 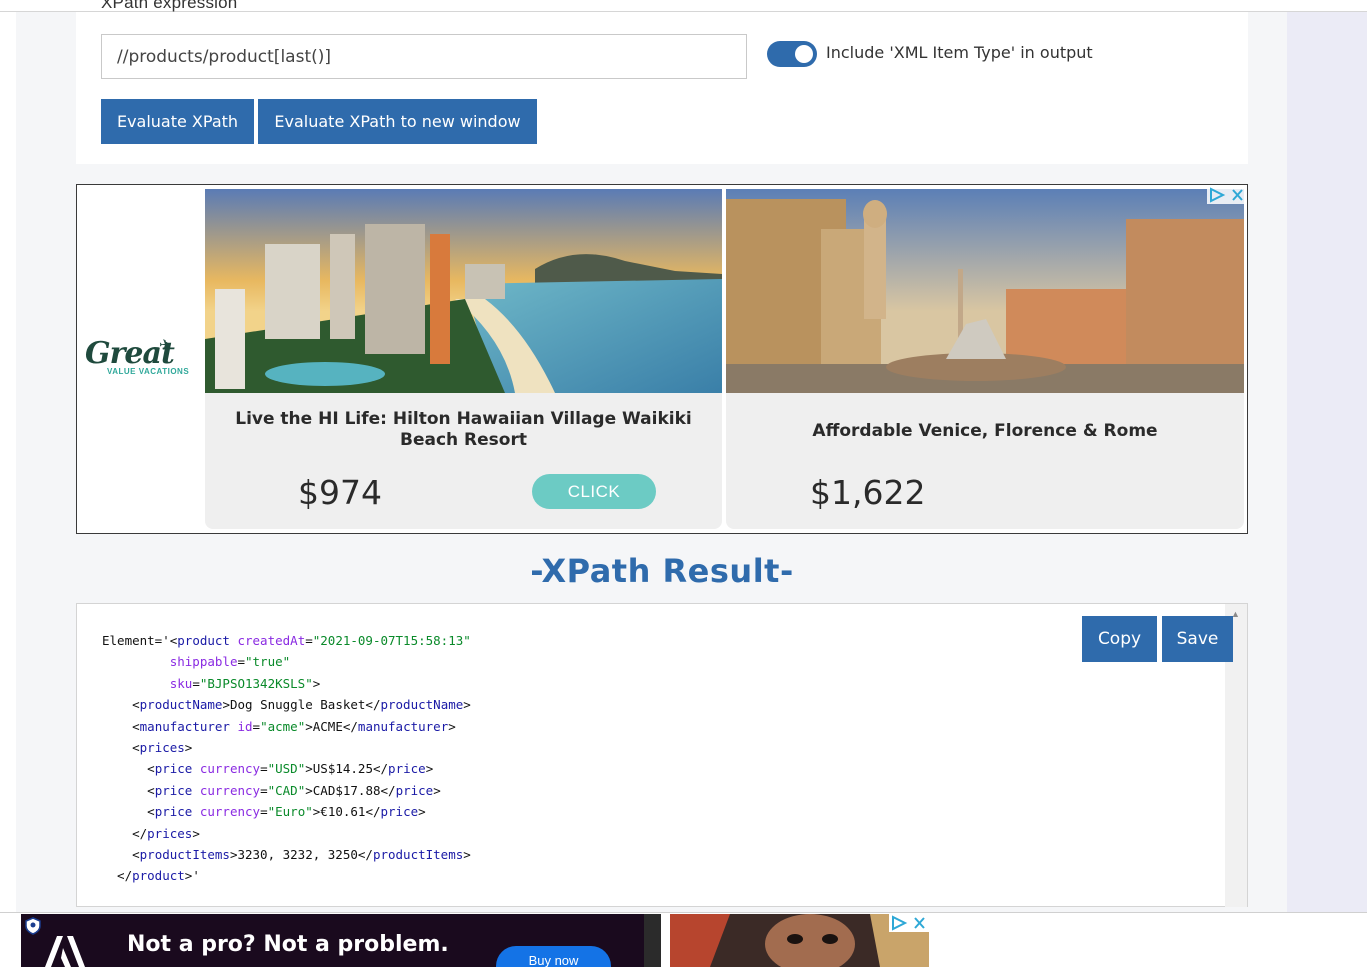 What do you see at coordinates (165, 345) in the screenshot?
I see `plane-icon: ✈` at bounding box center [165, 345].